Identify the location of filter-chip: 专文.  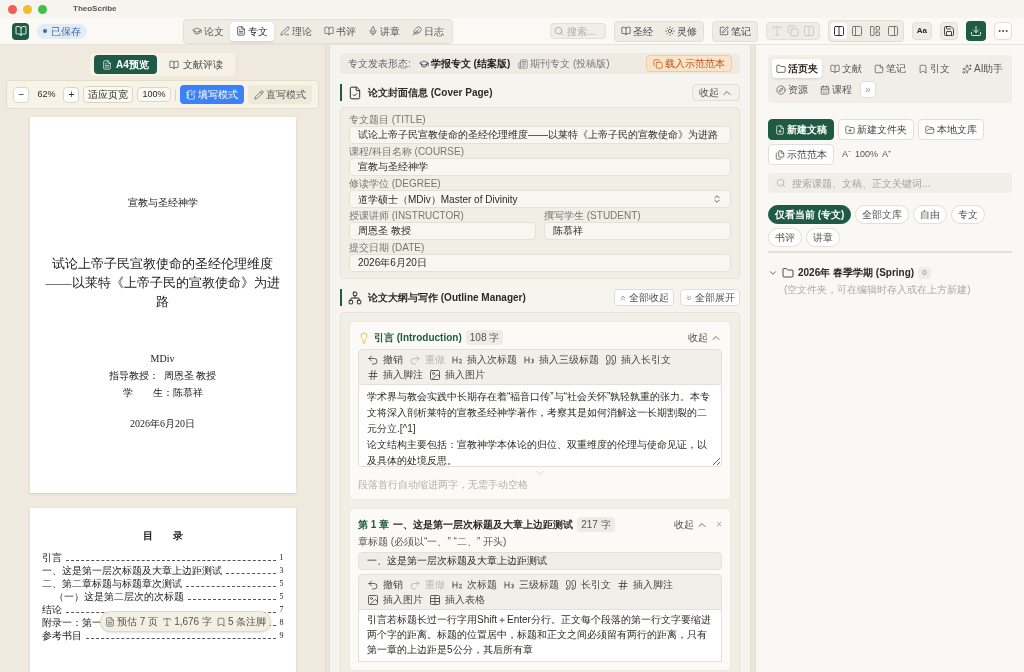
(968, 214).